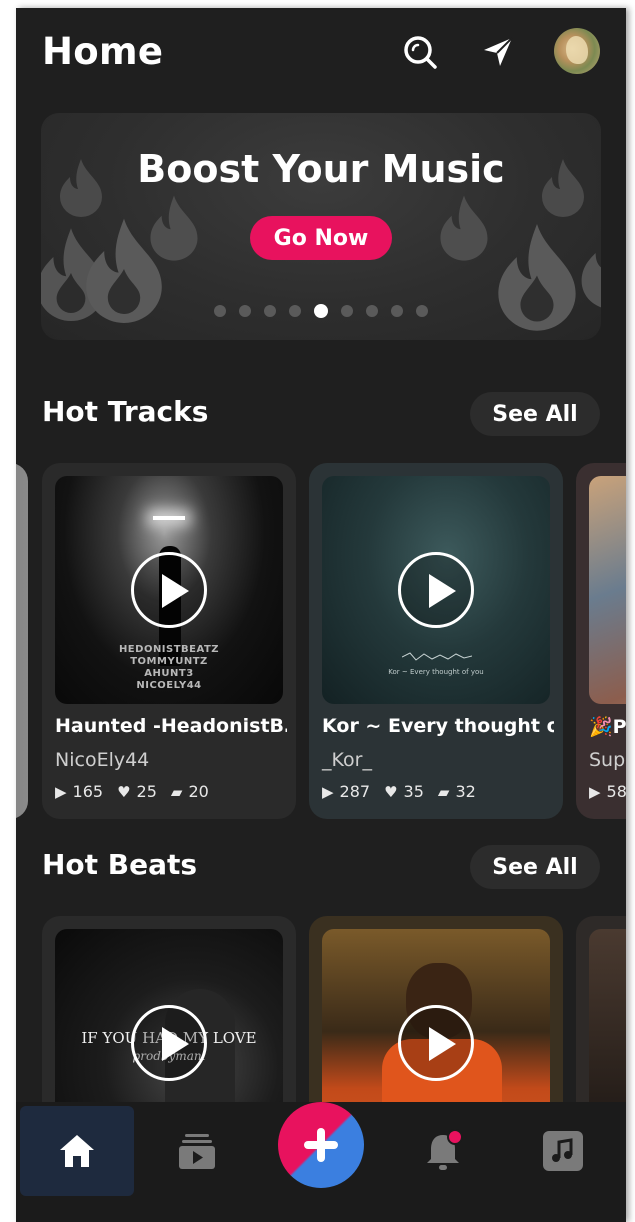 This screenshot has height=1222, width=635. Describe the element at coordinates (125, 411) in the screenshot. I see `hot-tracks-title: Hot Tracks` at that location.